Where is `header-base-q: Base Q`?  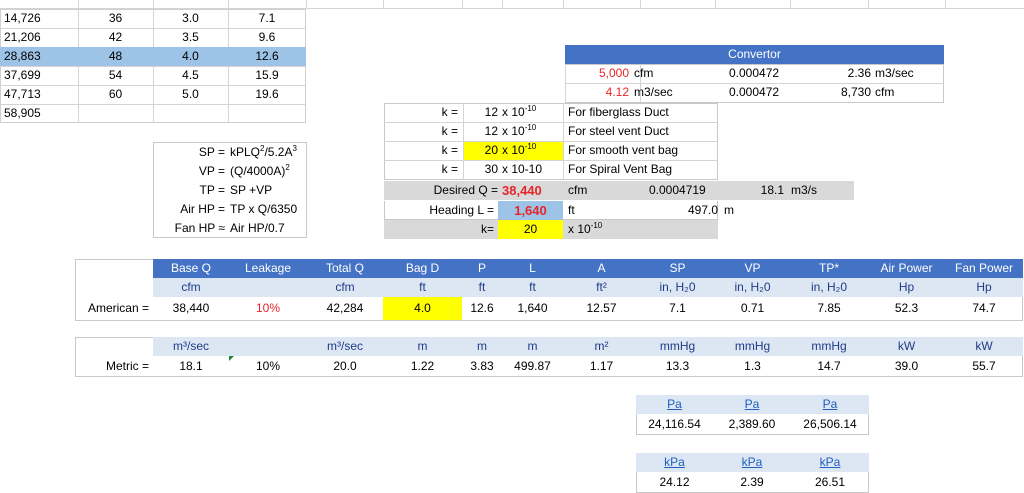 header-base-q: Base Q is located at coordinates (191, 268).